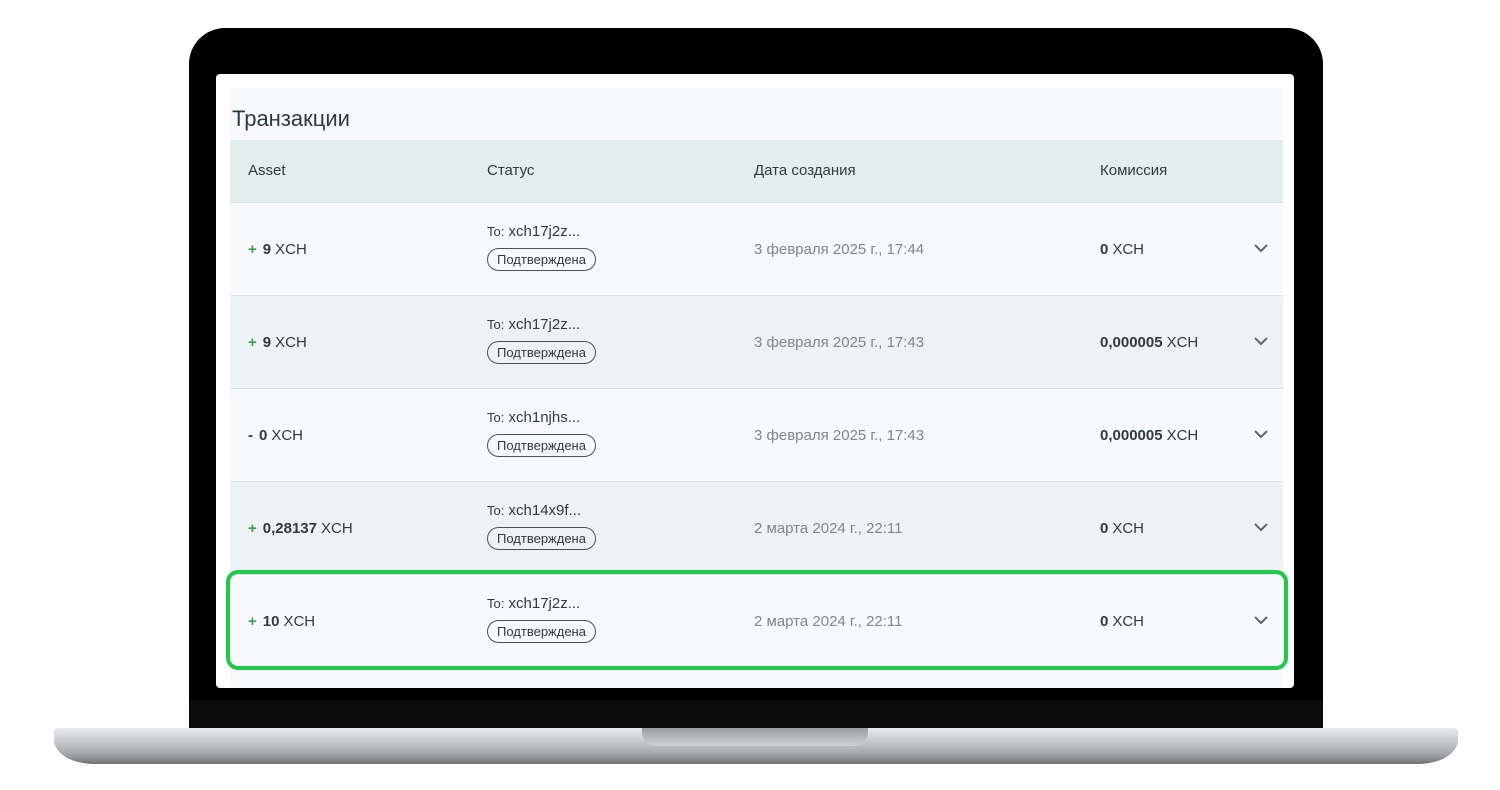 This screenshot has height=790, width=1500. I want to click on amount-value: 0, so click(263, 435).